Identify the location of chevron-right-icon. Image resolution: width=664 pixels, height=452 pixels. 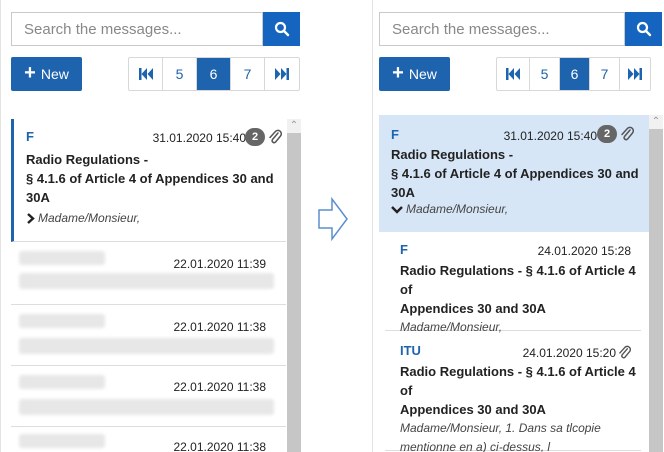
(30, 218).